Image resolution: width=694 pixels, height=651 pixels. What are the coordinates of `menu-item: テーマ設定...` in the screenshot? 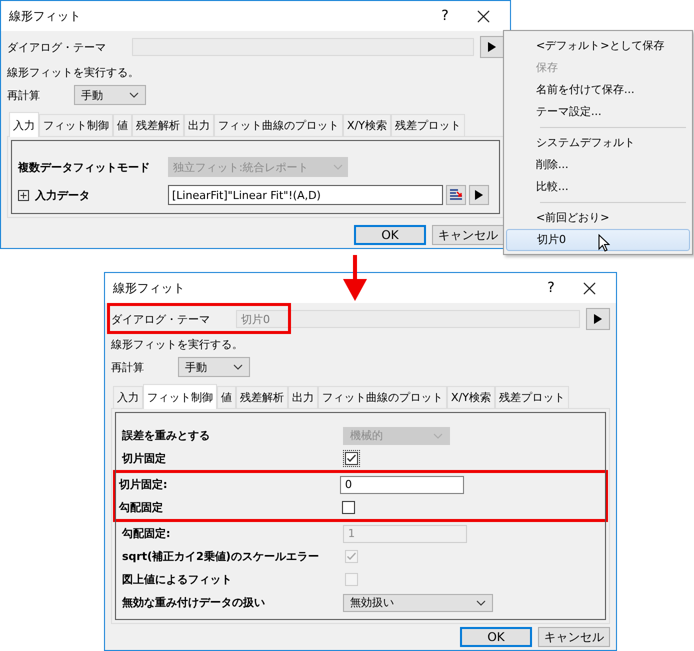 It's located at (598, 112).